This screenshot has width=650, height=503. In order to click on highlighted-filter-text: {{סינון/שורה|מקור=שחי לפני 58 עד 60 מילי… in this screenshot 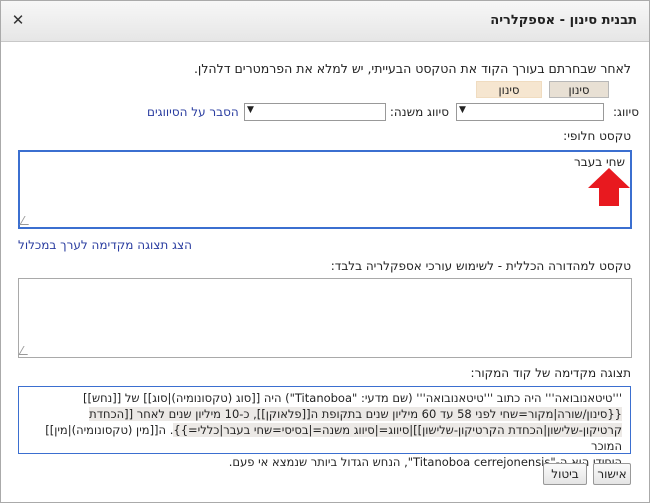, I will do `click(355, 414)`.